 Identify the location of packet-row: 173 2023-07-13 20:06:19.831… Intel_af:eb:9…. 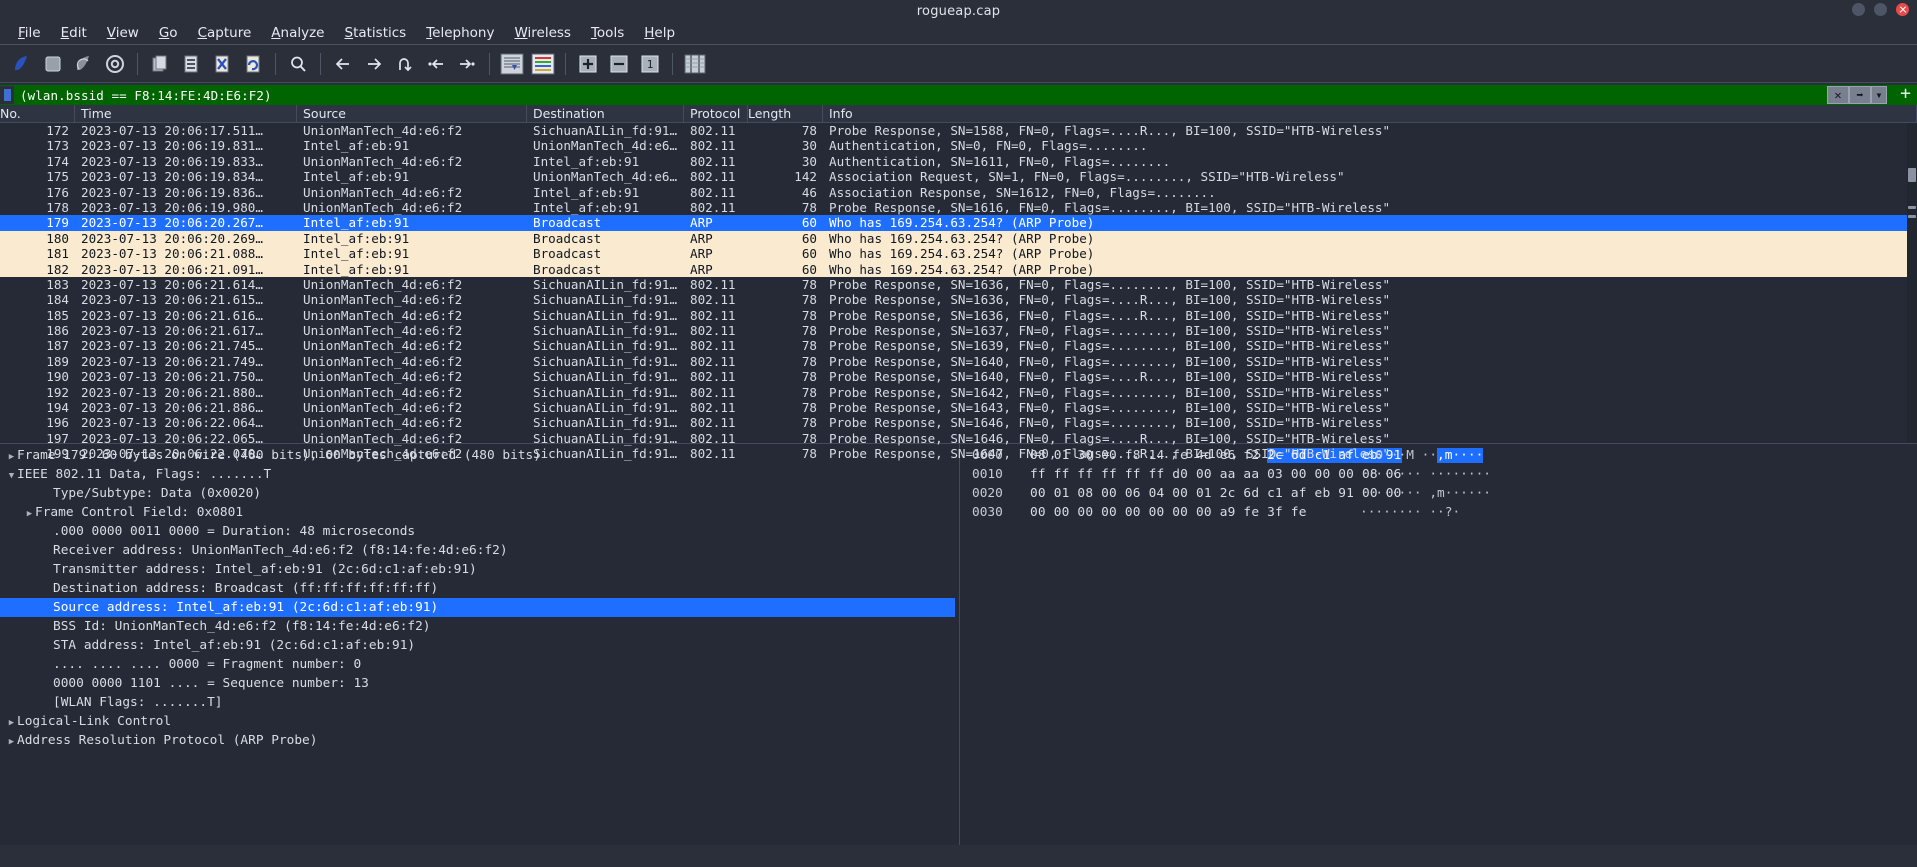
(958, 145).